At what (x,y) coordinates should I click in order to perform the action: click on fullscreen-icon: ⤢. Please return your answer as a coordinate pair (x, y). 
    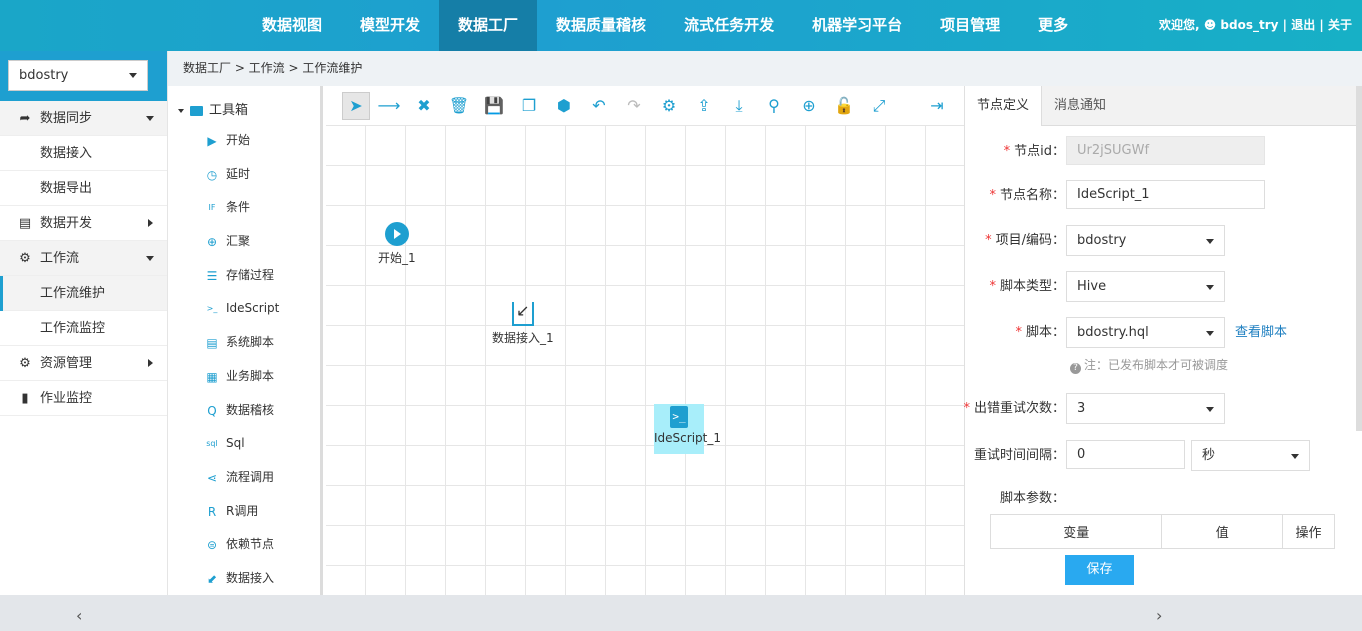
    Looking at the image, I should click on (879, 106).